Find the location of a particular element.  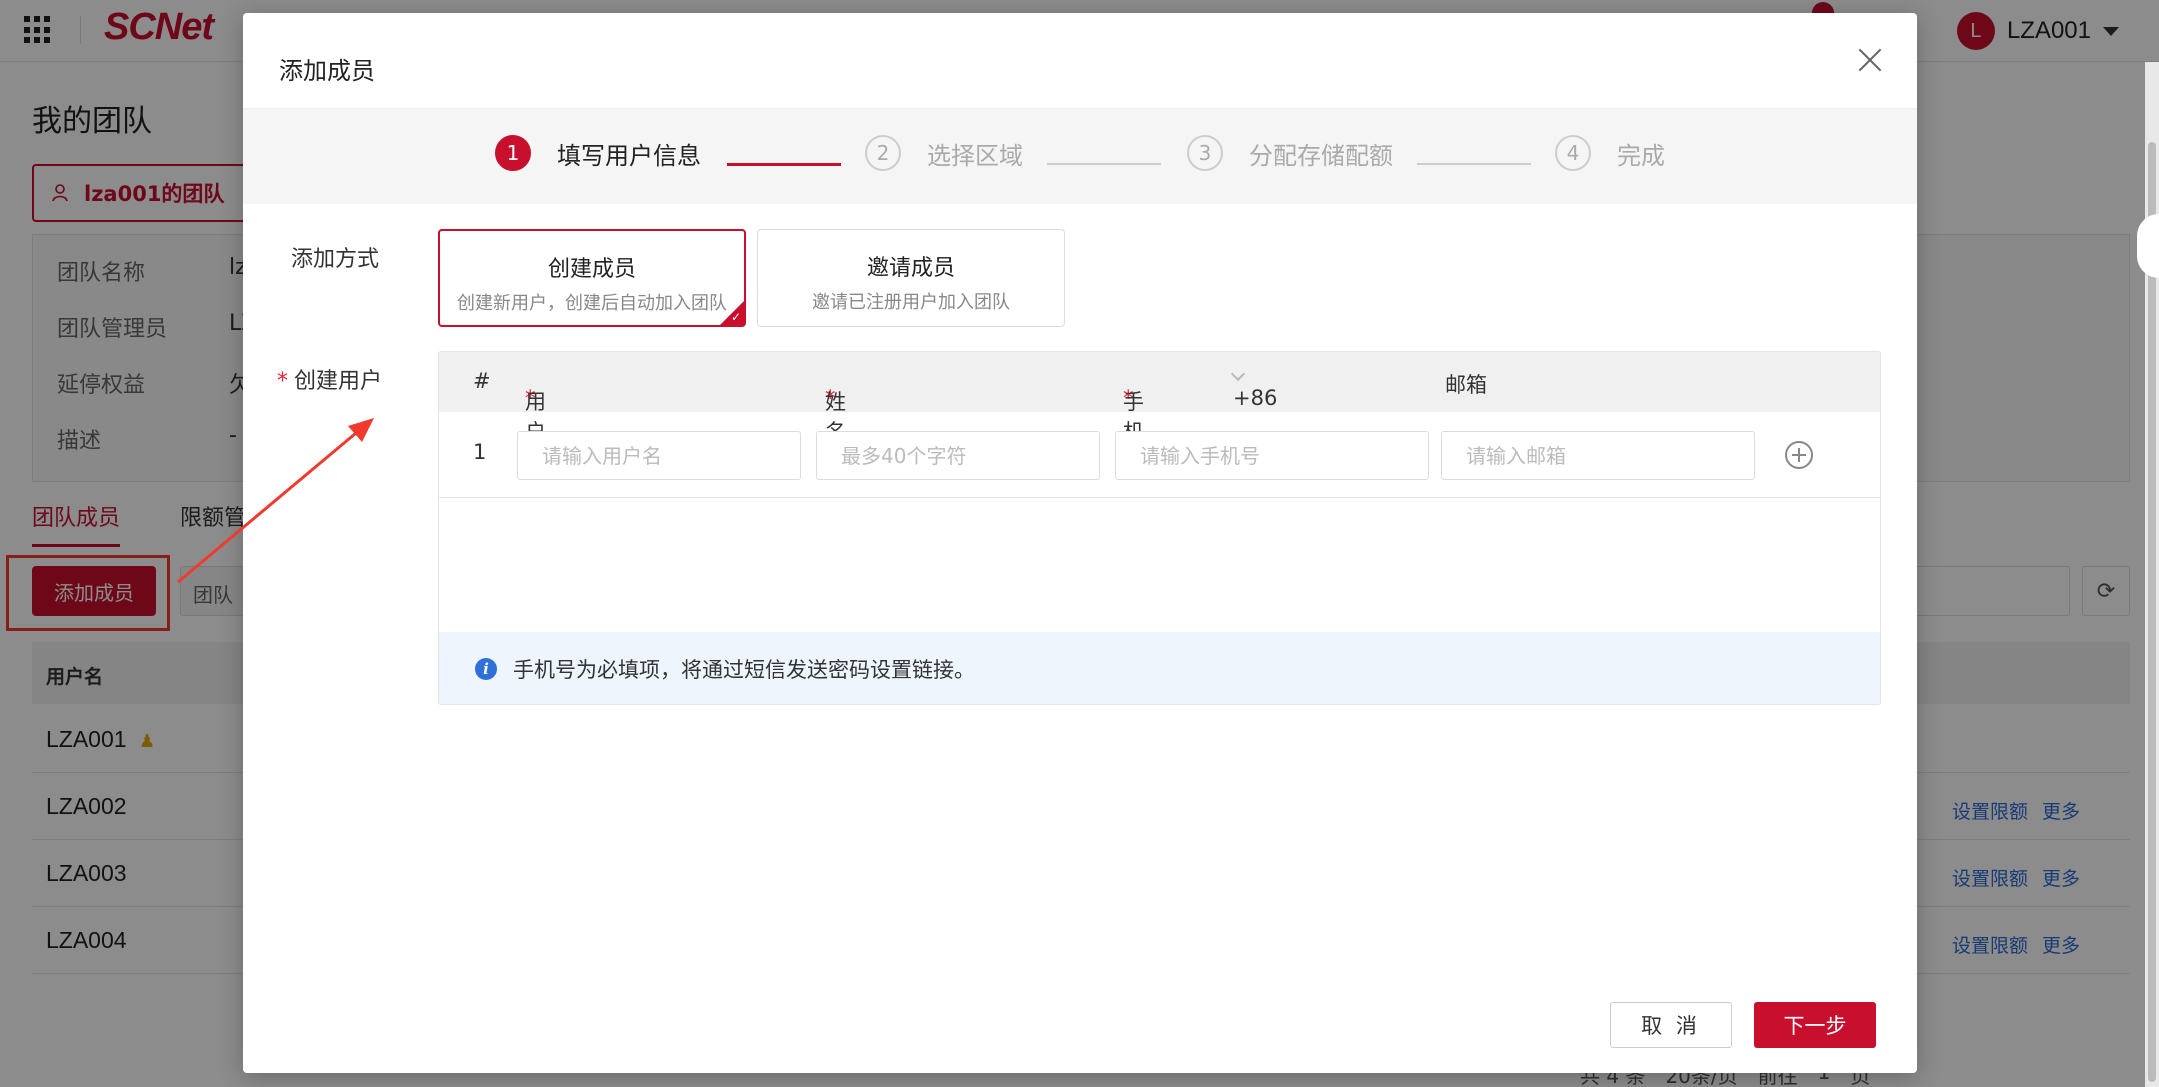

step-number: 4 is located at coordinates (1573, 153).